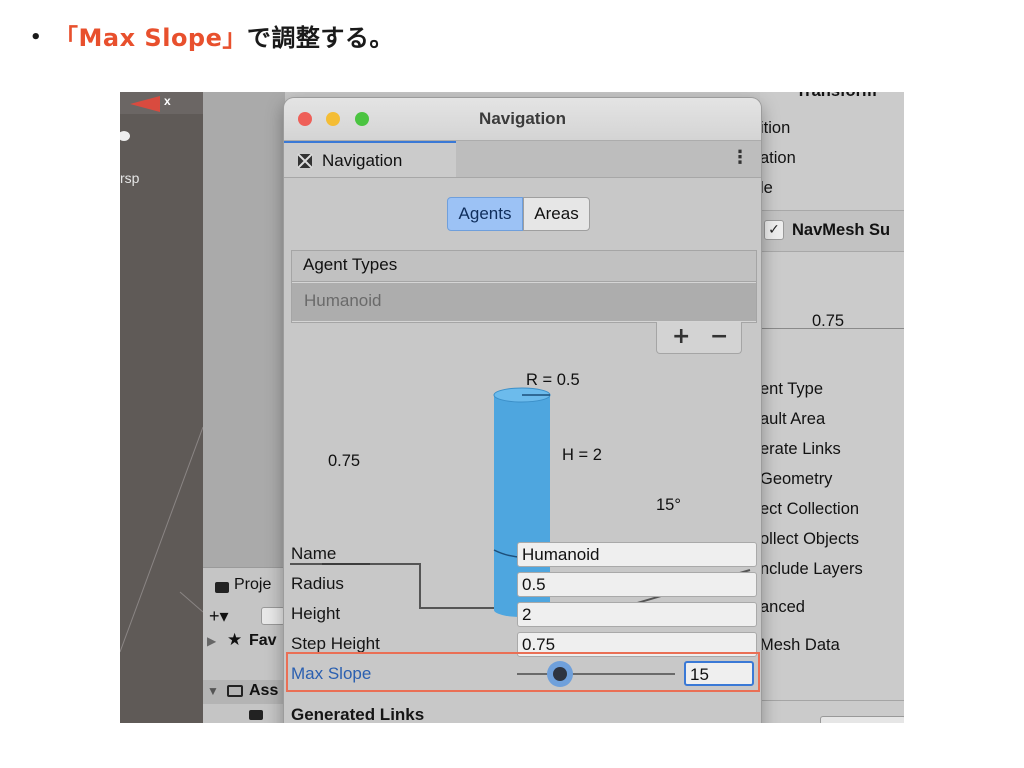 The image size is (1024, 768). I want to click on list-add-remove-controls: + −, so click(699, 338).